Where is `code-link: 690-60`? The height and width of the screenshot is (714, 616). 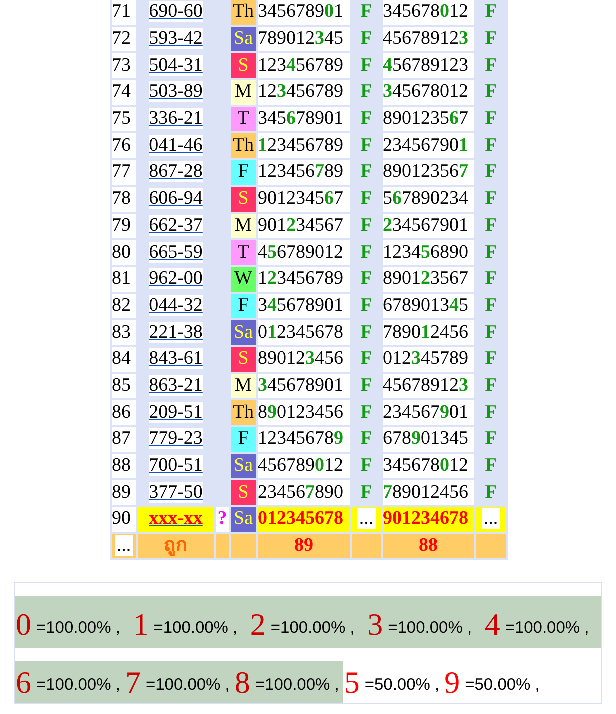
code-link: 690-60 is located at coordinates (176, 11).